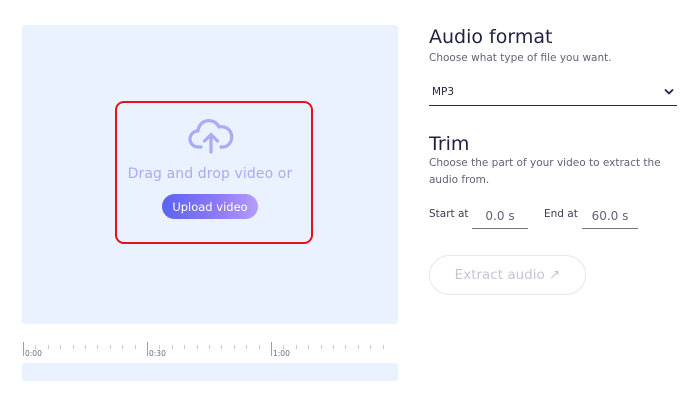  I want to click on chevron-down-icon, so click(669, 92).